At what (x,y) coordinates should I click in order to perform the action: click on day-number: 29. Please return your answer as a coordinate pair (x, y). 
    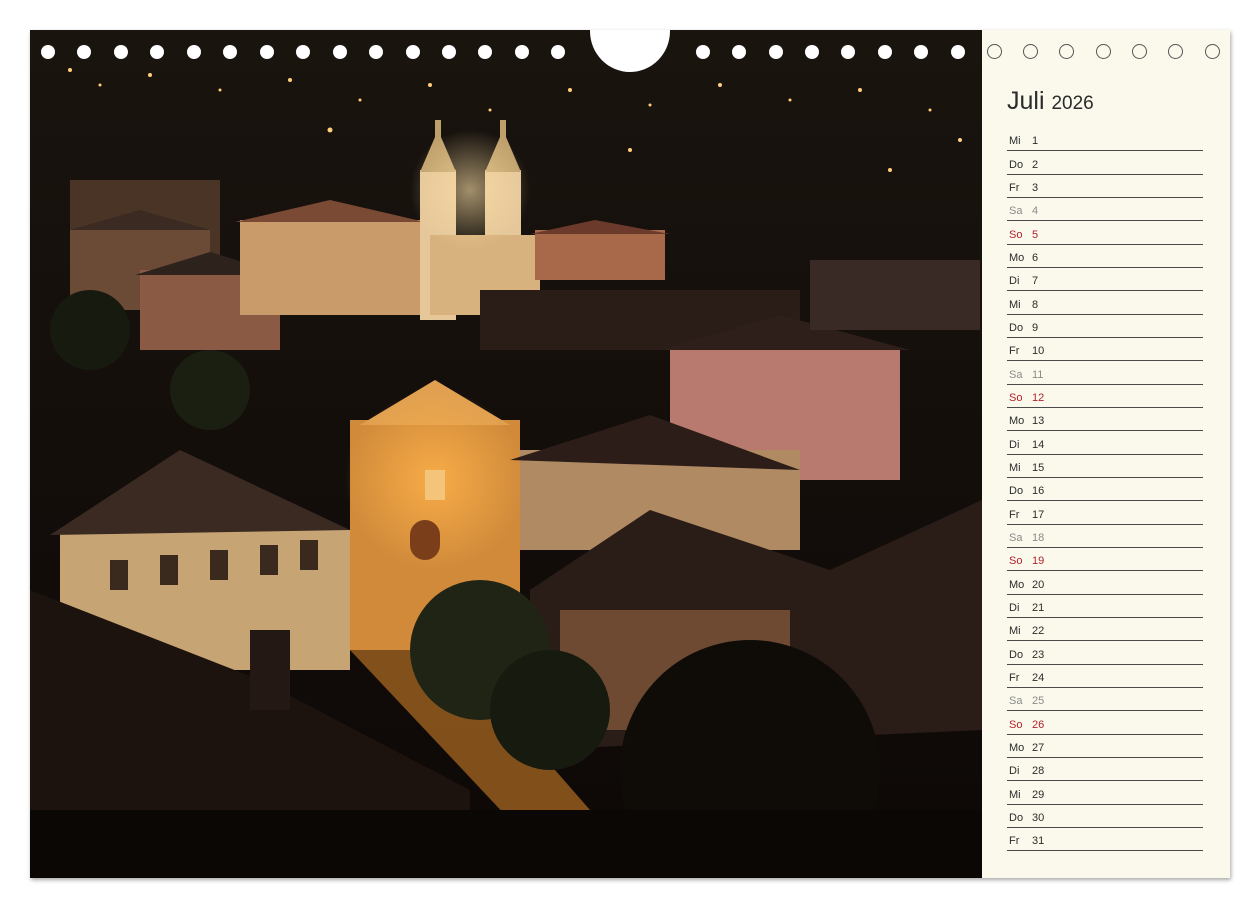
    Looking at the image, I should click on (1038, 794).